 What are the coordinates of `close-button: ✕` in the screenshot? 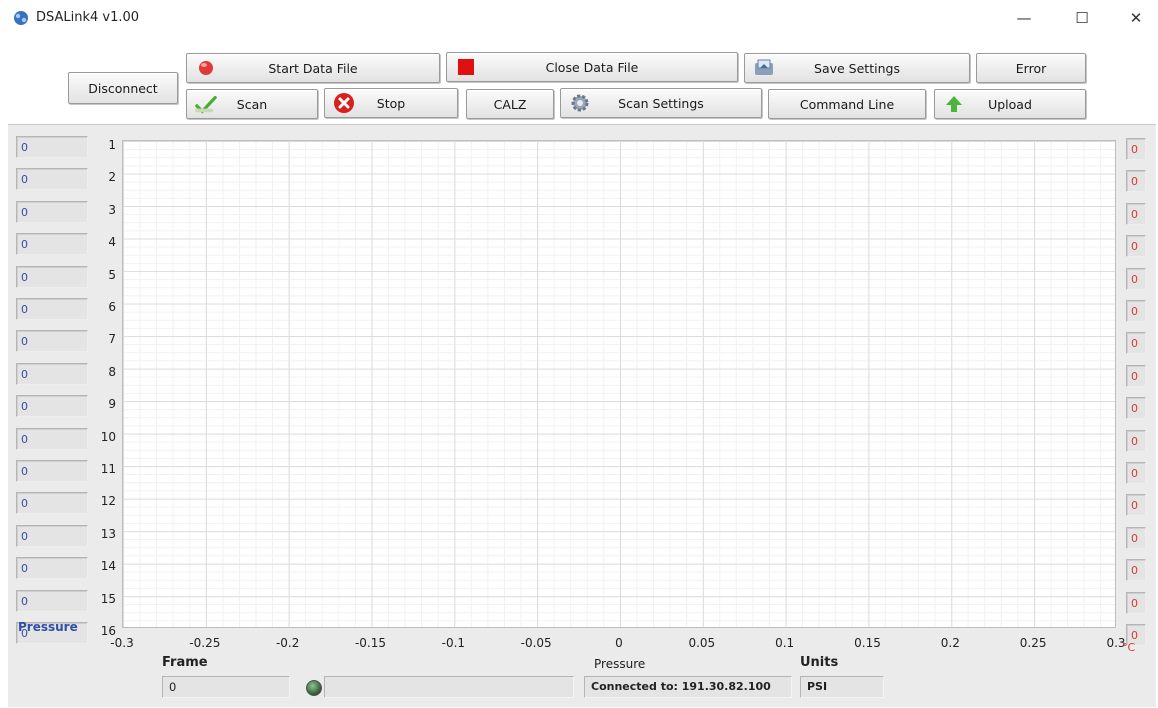 It's located at (1136, 18).